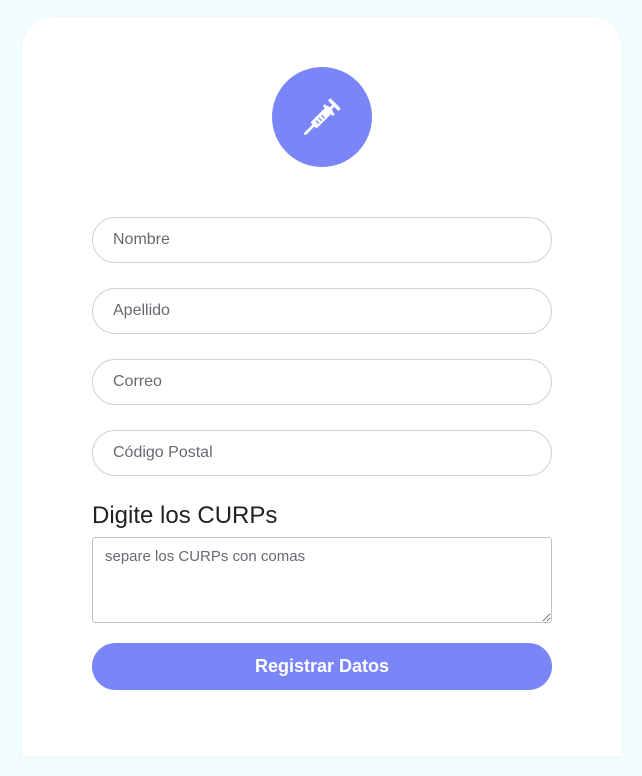  I want to click on curp-label: Digite los CURPs, so click(185, 515).